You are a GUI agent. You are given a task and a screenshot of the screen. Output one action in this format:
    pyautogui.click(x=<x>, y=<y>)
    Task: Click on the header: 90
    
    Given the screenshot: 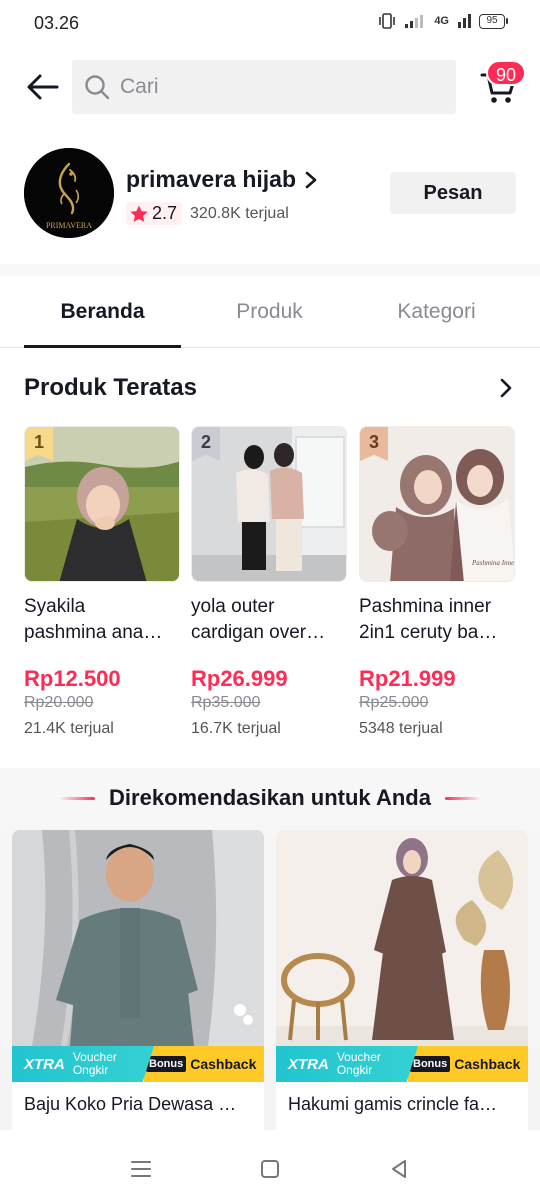 What is the action you would take?
    pyautogui.click(x=270, y=87)
    